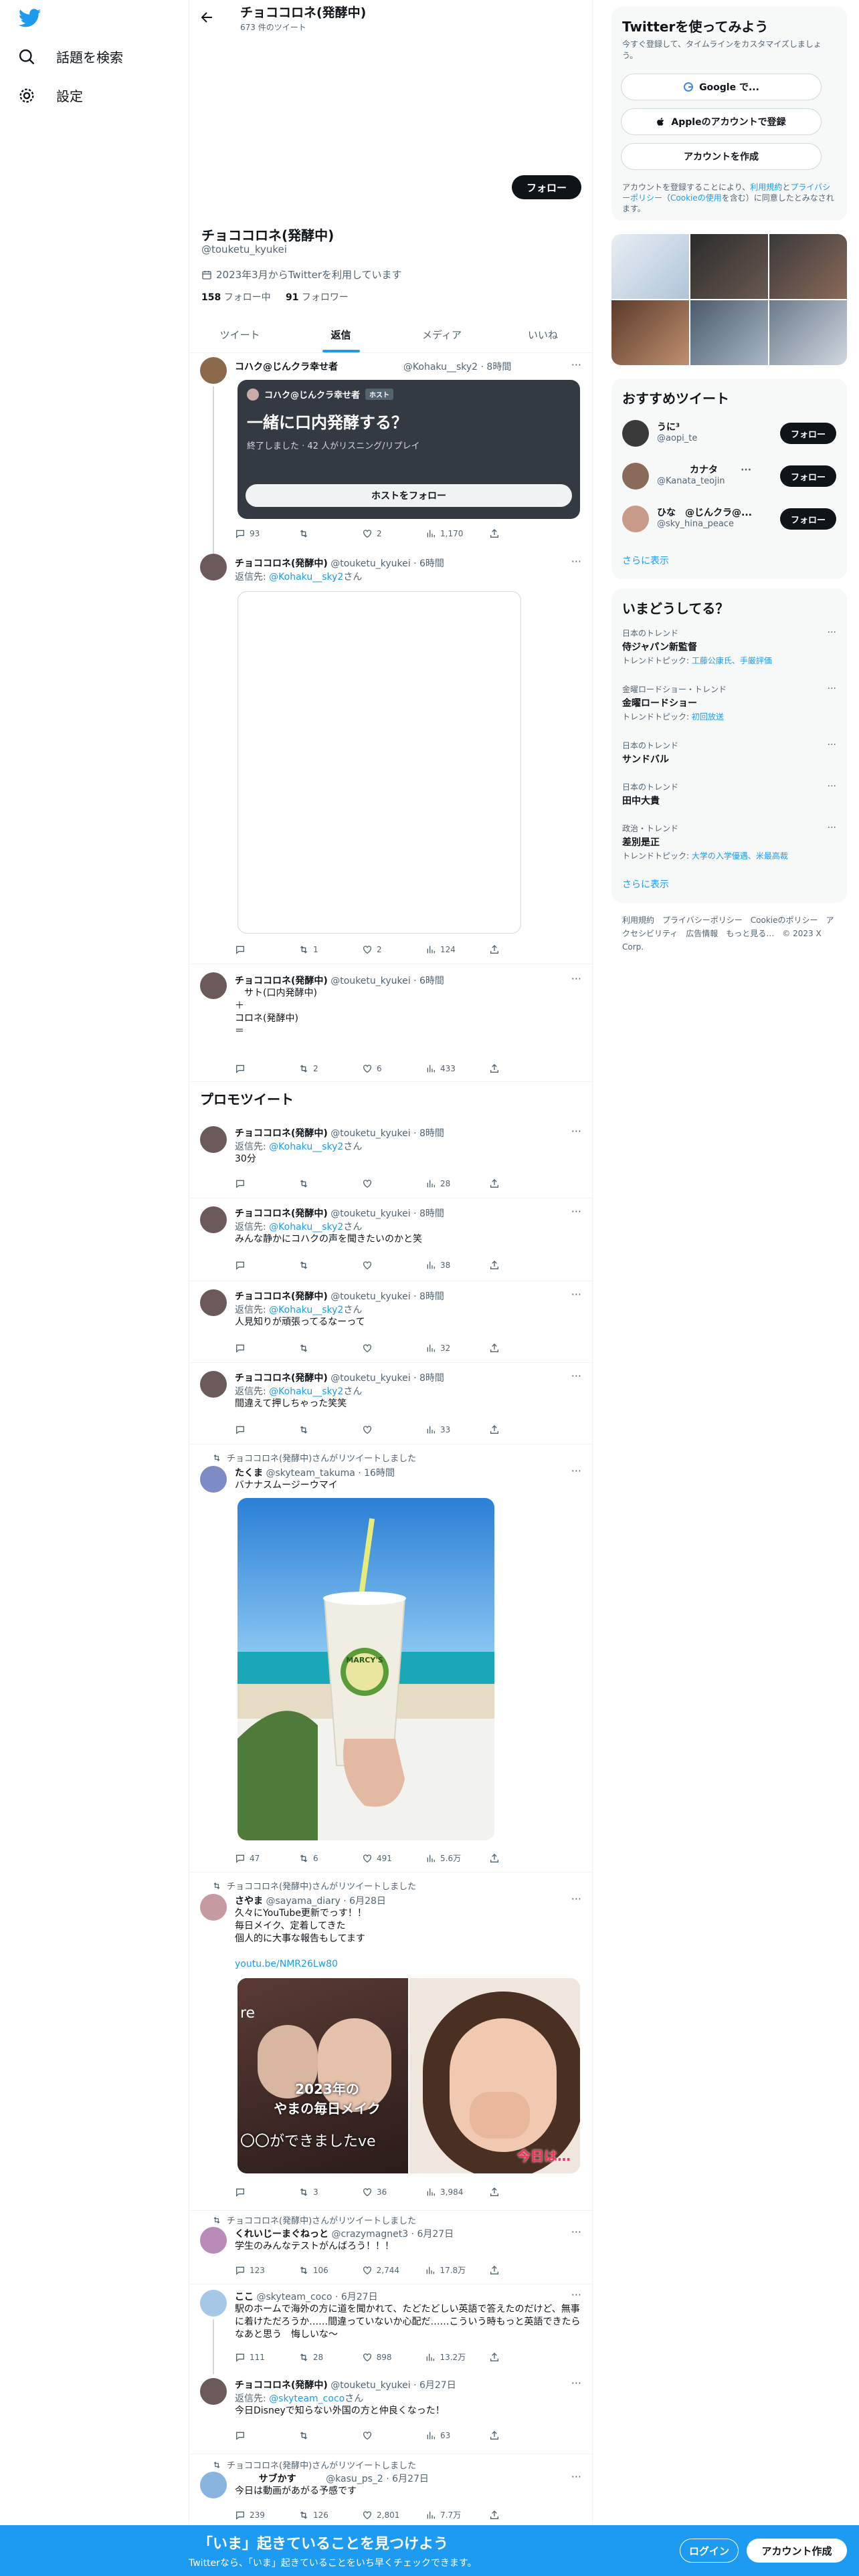 The image size is (859, 2576). Describe the element at coordinates (245, 2297) in the screenshot. I see `tweet-author-name: ここ` at that location.